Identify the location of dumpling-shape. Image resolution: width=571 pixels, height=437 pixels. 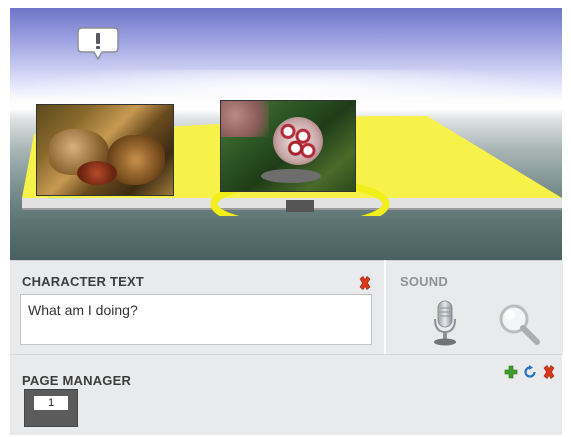
(136, 160).